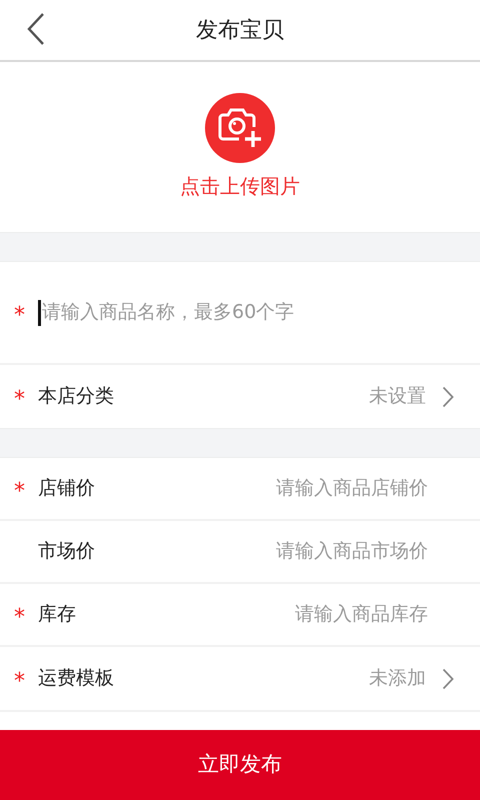  I want to click on page-title: 发布宝贝, so click(240, 30).